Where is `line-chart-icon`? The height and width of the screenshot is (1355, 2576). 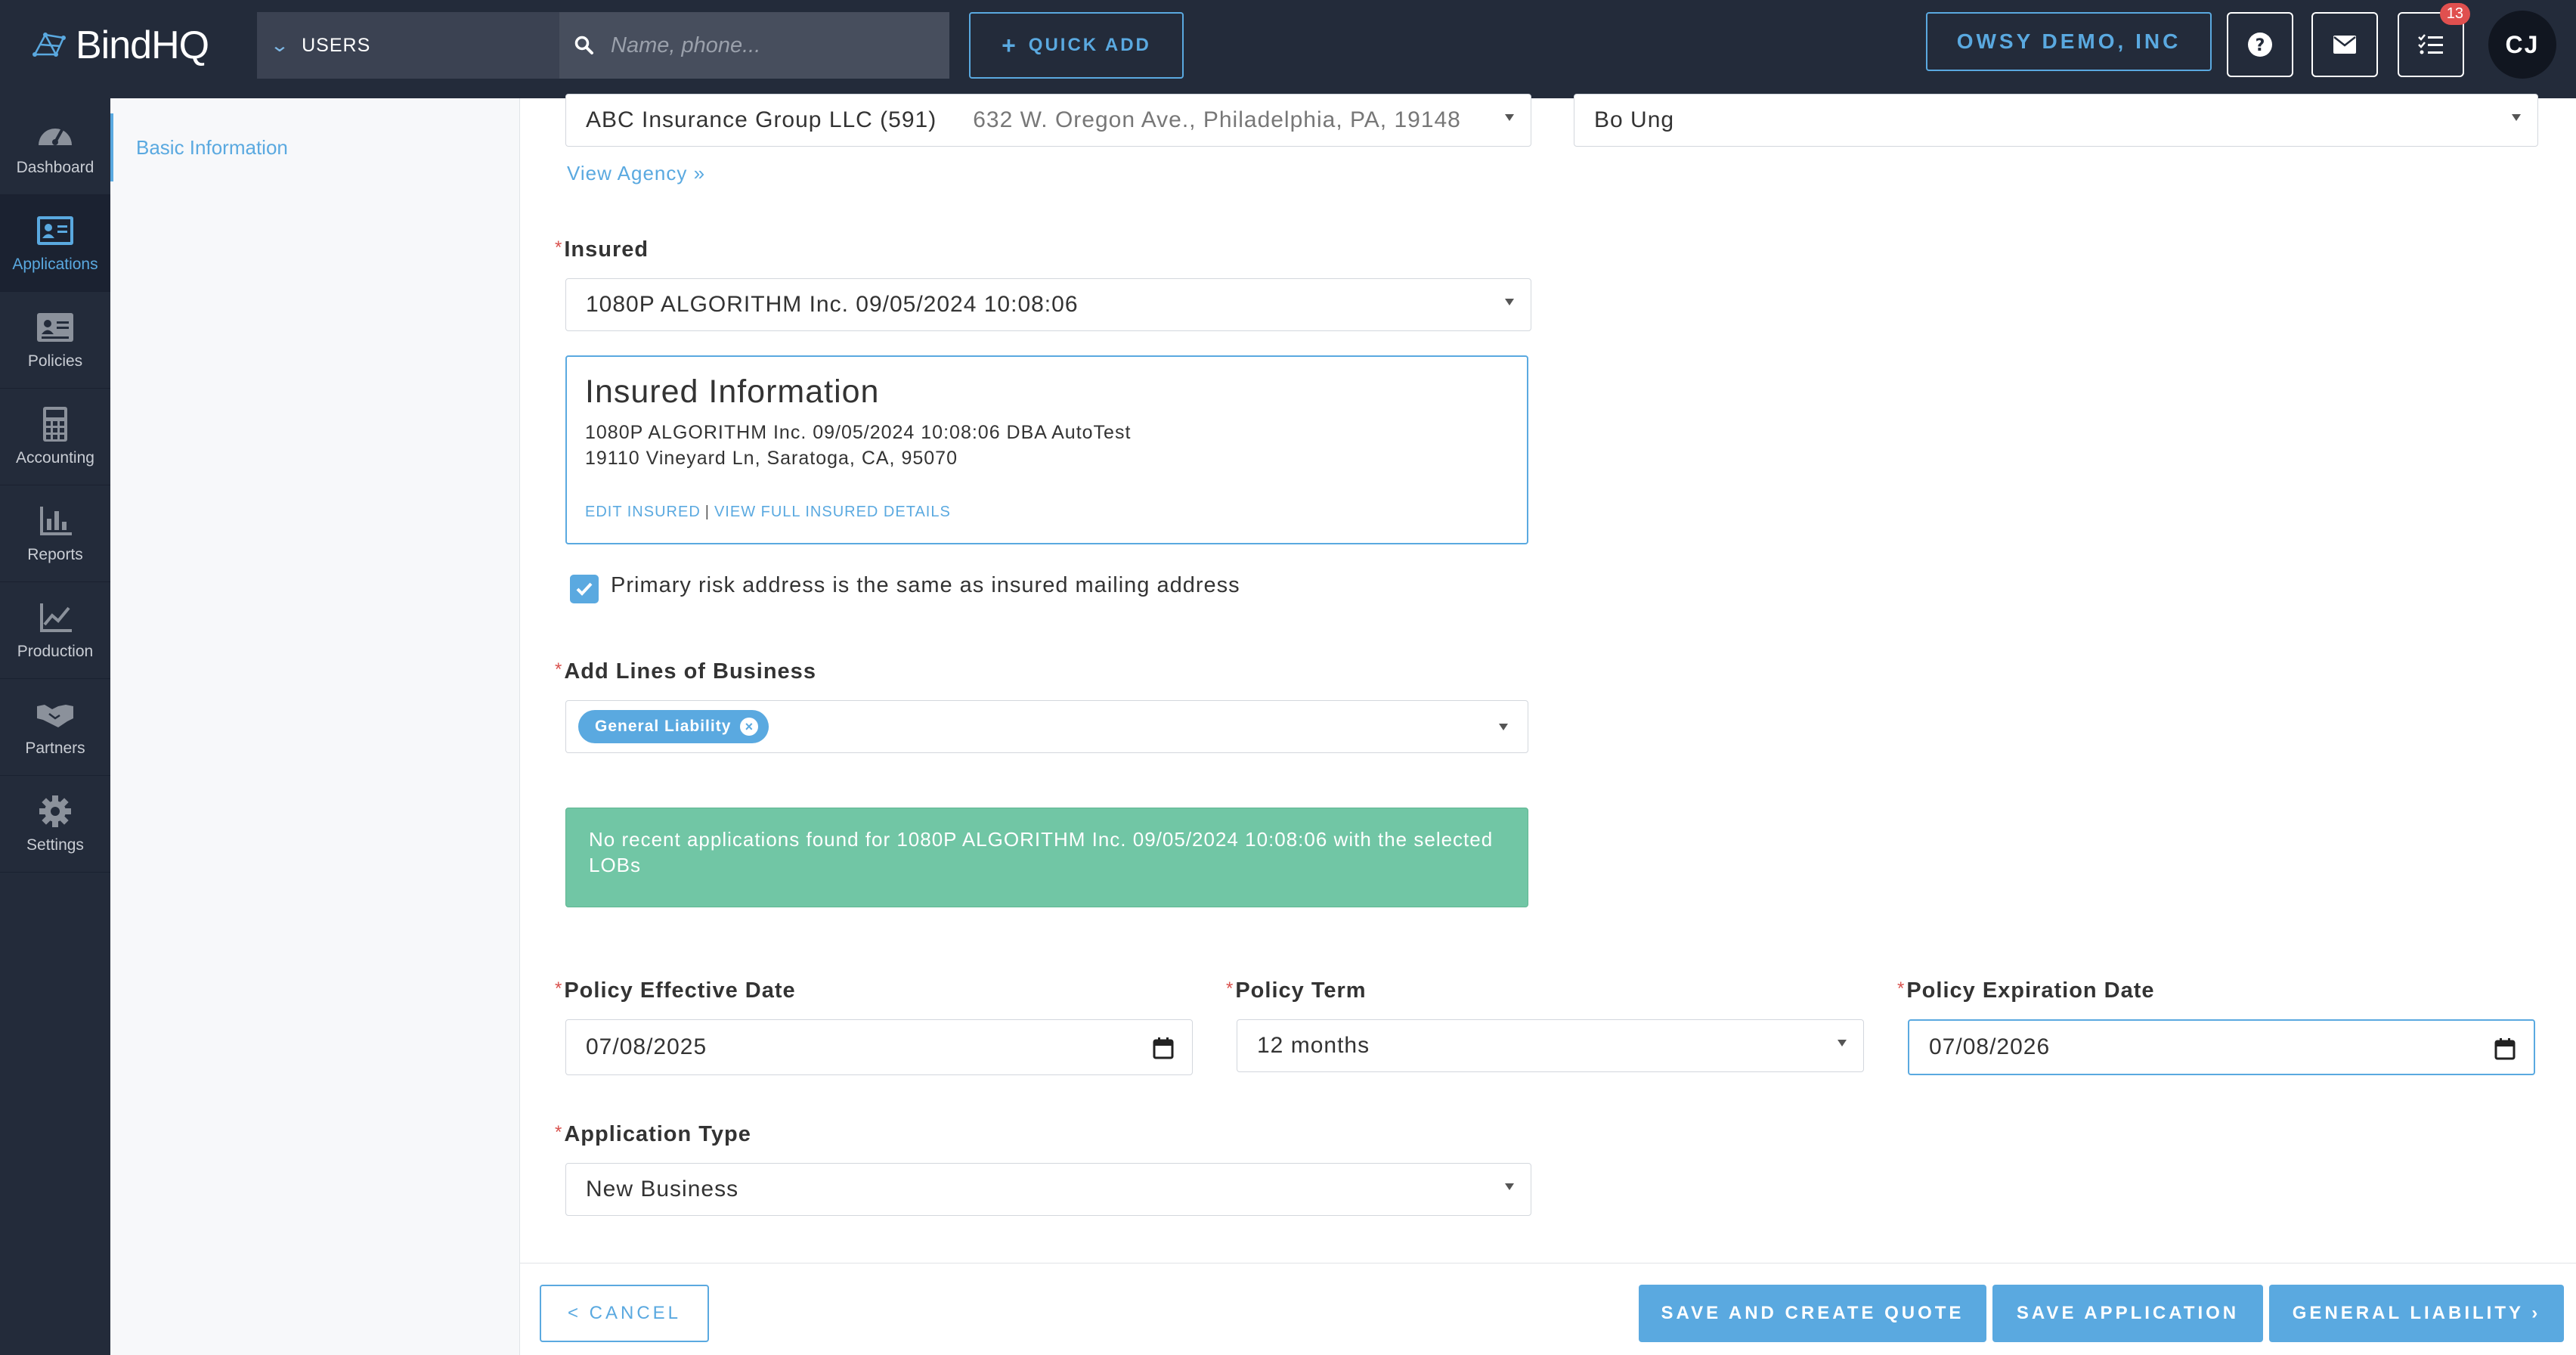 line-chart-icon is located at coordinates (56, 618).